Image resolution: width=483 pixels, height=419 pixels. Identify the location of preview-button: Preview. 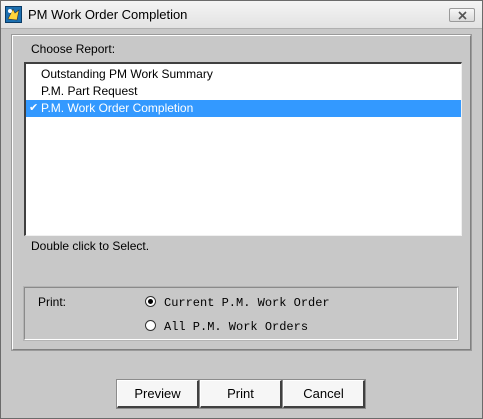
(158, 394).